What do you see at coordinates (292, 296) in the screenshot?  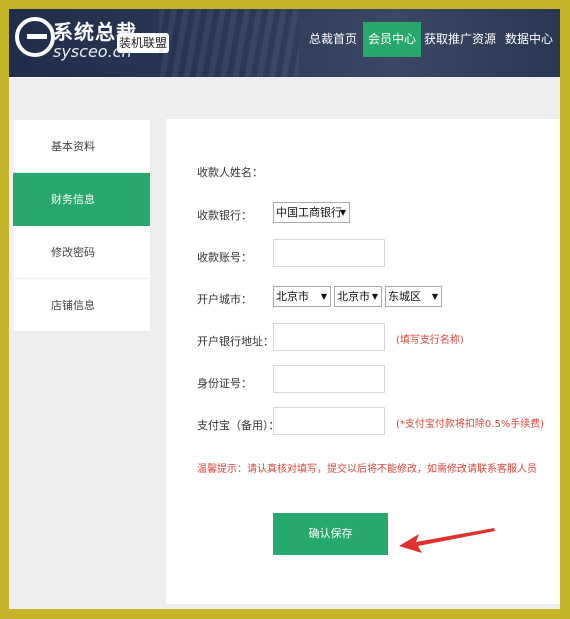 I see `province-select-value: 北京市` at bounding box center [292, 296].